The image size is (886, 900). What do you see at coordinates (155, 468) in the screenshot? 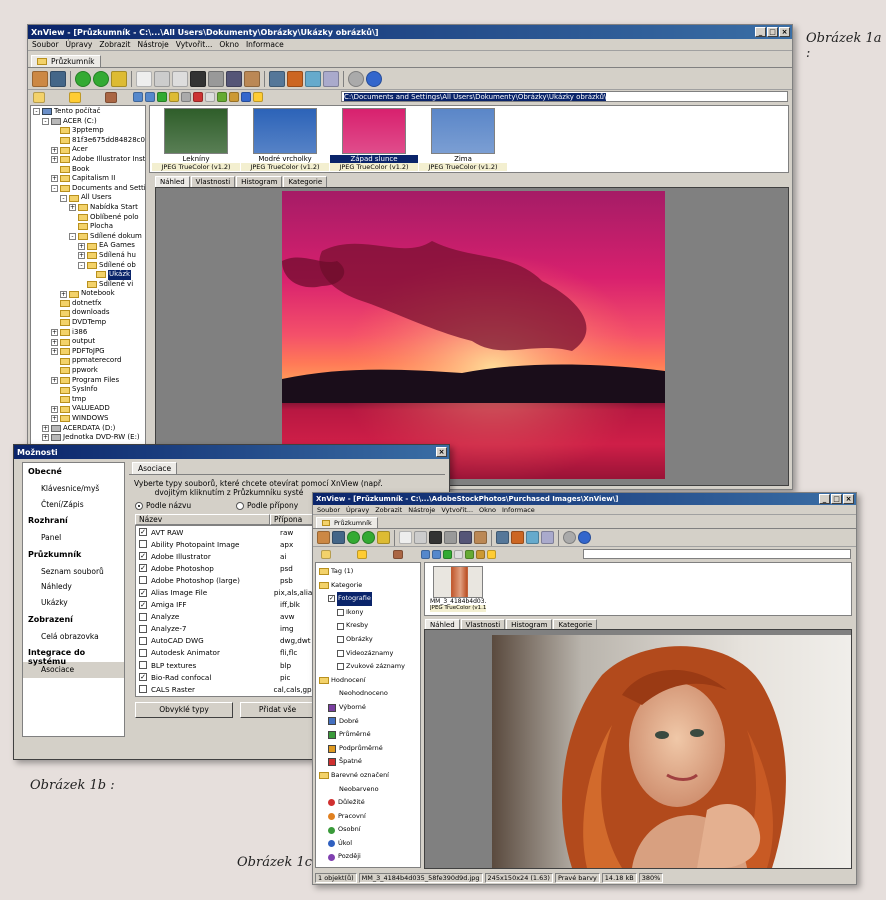
I see `tab-associations: Asociace` at bounding box center [155, 468].